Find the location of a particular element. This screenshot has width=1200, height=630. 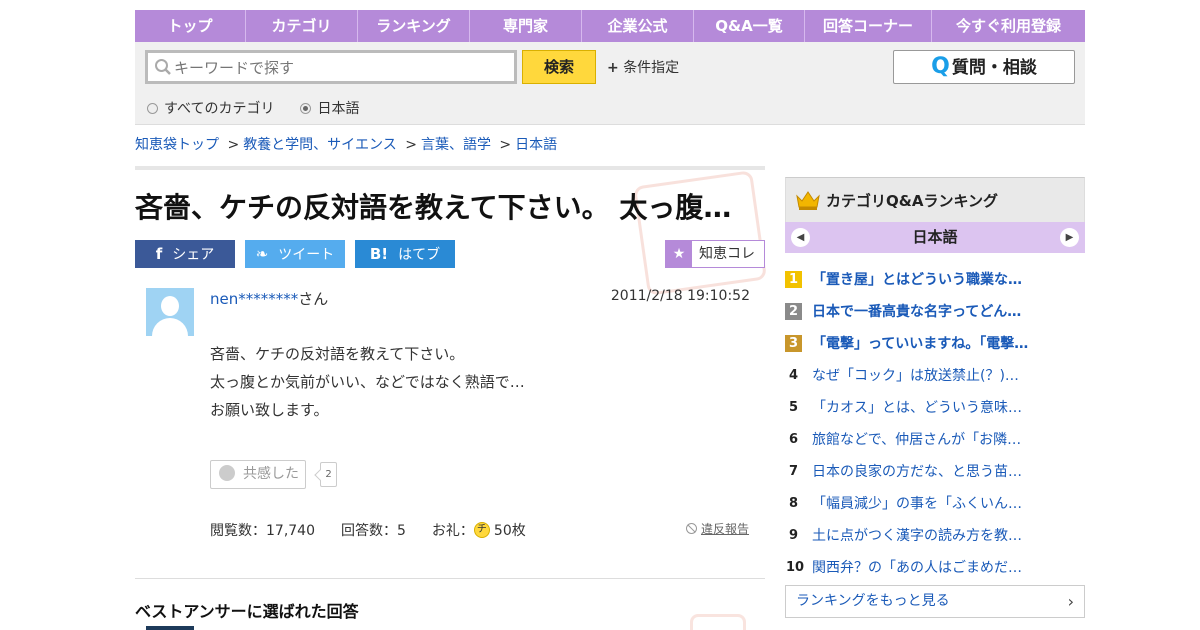

breadcrumb-japanese: 日本語 is located at coordinates (536, 145).